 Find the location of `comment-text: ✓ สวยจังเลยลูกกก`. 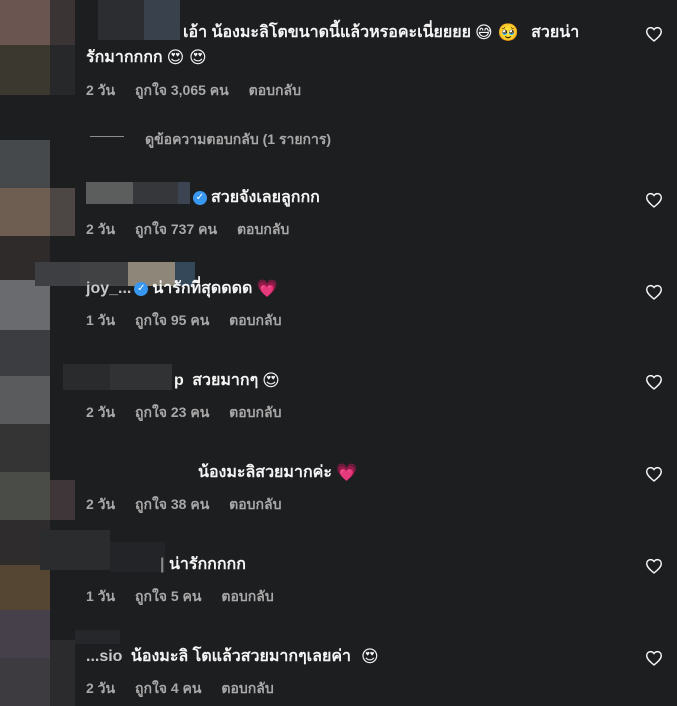

comment-text: ✓ สวยจังเลยลูกกก is located at coordinates (255, 197).